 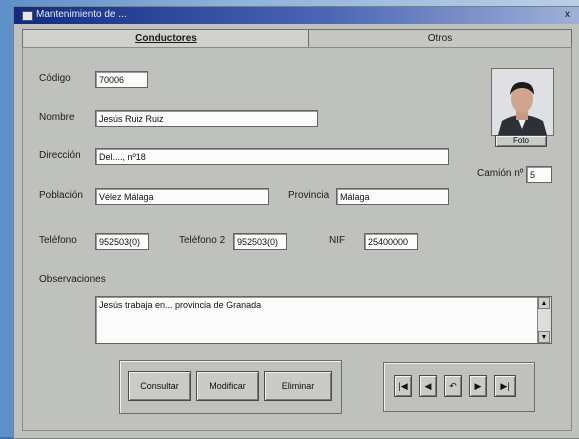 I want to click on poblacion-field: Vélez Málaga, so click(x=182, y=196).